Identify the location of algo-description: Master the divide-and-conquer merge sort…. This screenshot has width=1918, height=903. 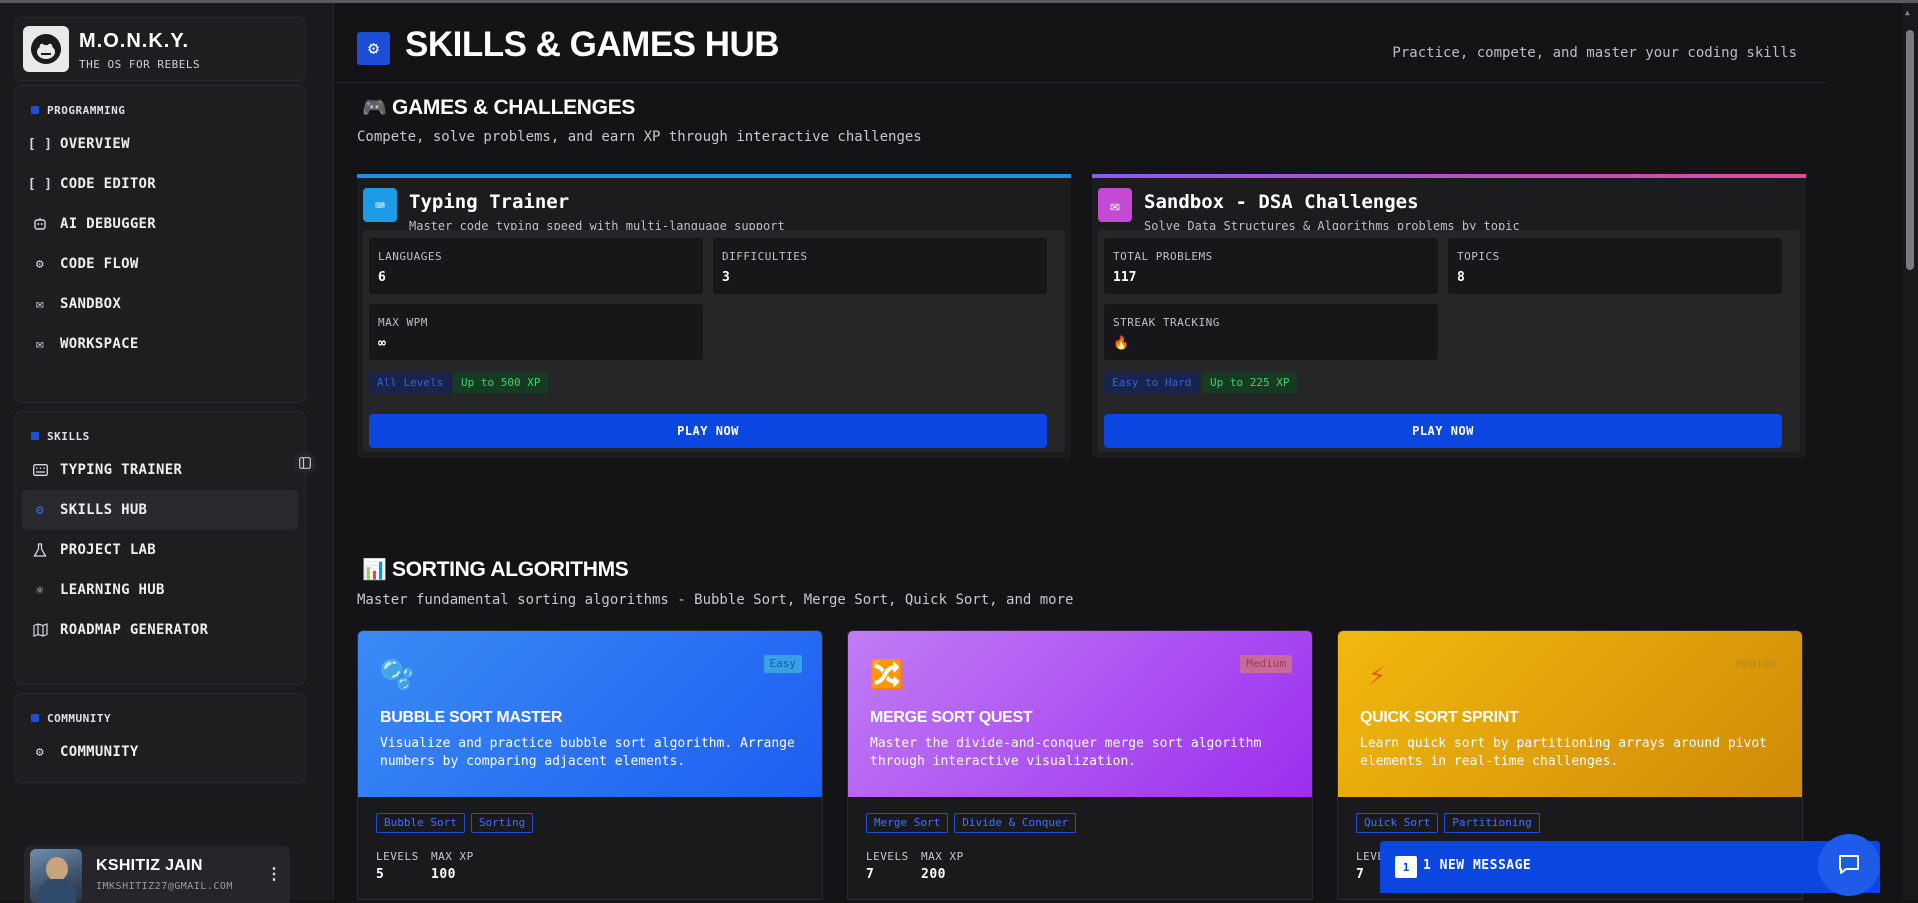
(1066, 752).